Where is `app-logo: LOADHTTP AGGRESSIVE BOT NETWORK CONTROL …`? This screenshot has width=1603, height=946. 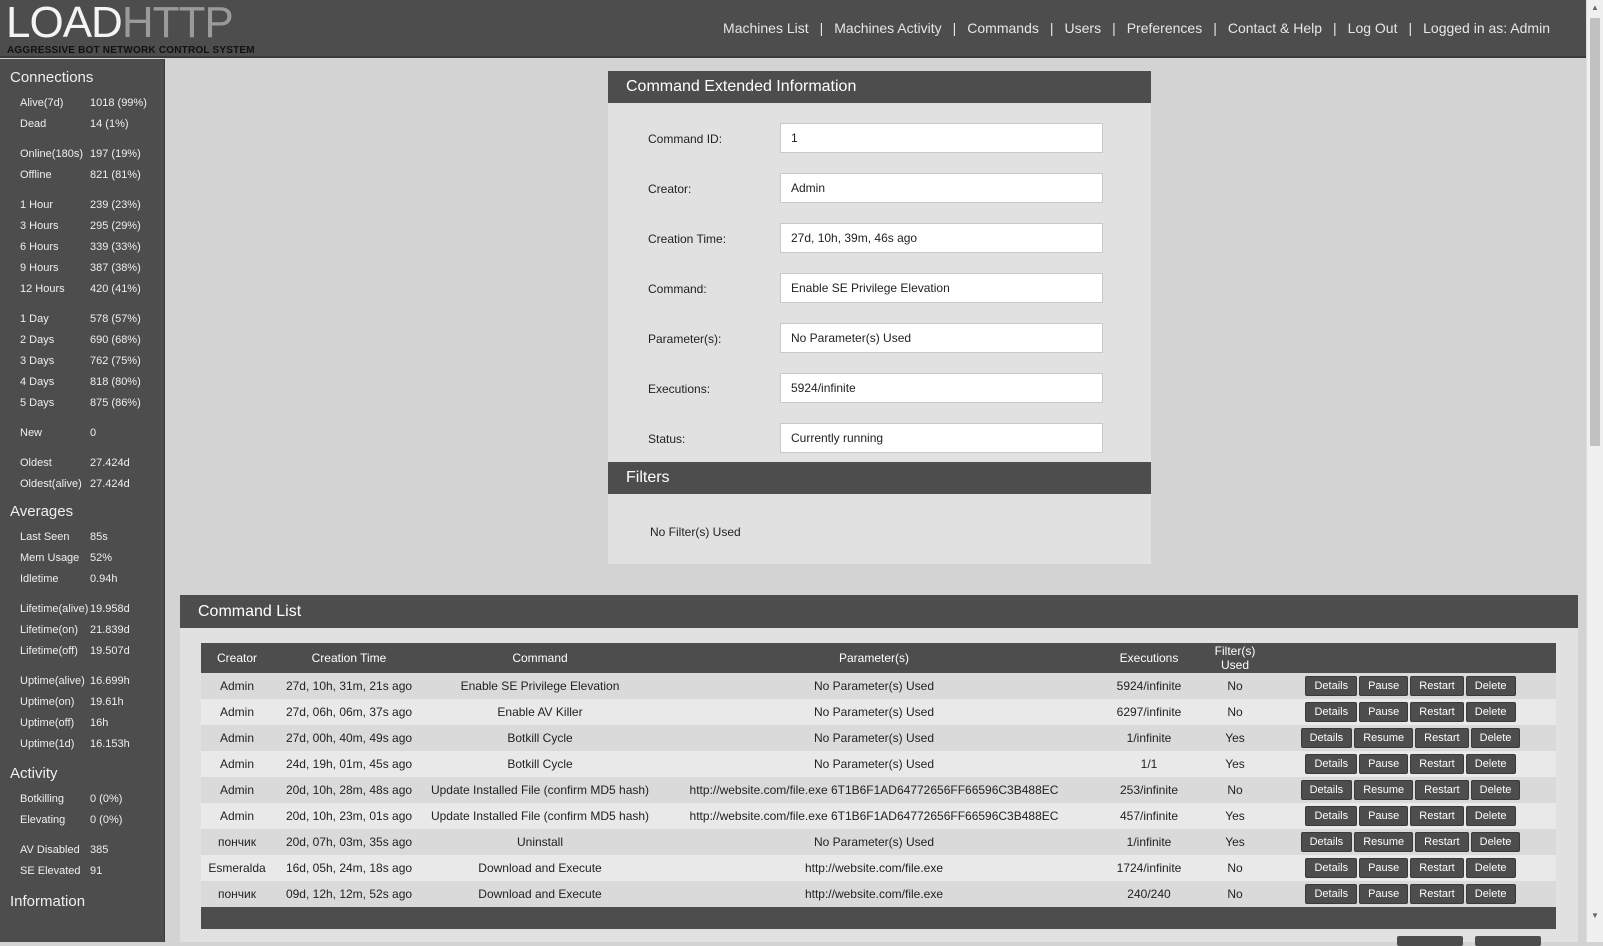
app-logo: LOADHTTP AGGRESSIVE BOT NETWORK CONTROL … is located at coordinates (130, 28).